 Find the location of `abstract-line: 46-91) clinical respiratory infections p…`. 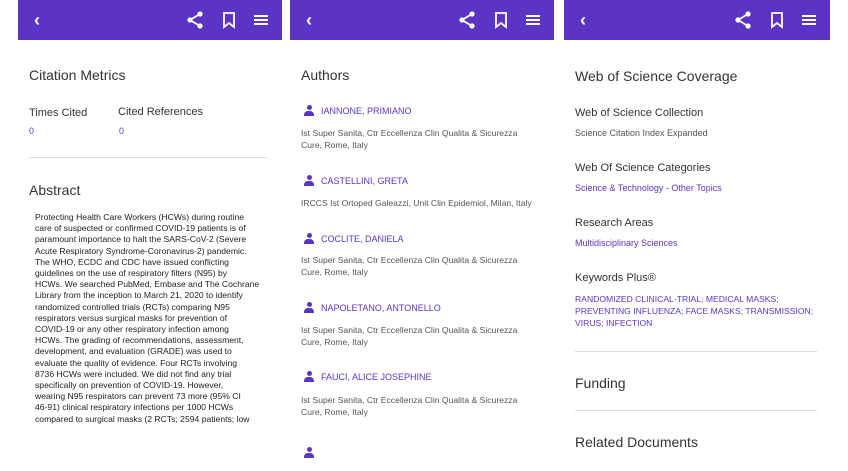

abstract-line: 46-91) clinical respiratory infections p… is located at coordinates (134, 407).